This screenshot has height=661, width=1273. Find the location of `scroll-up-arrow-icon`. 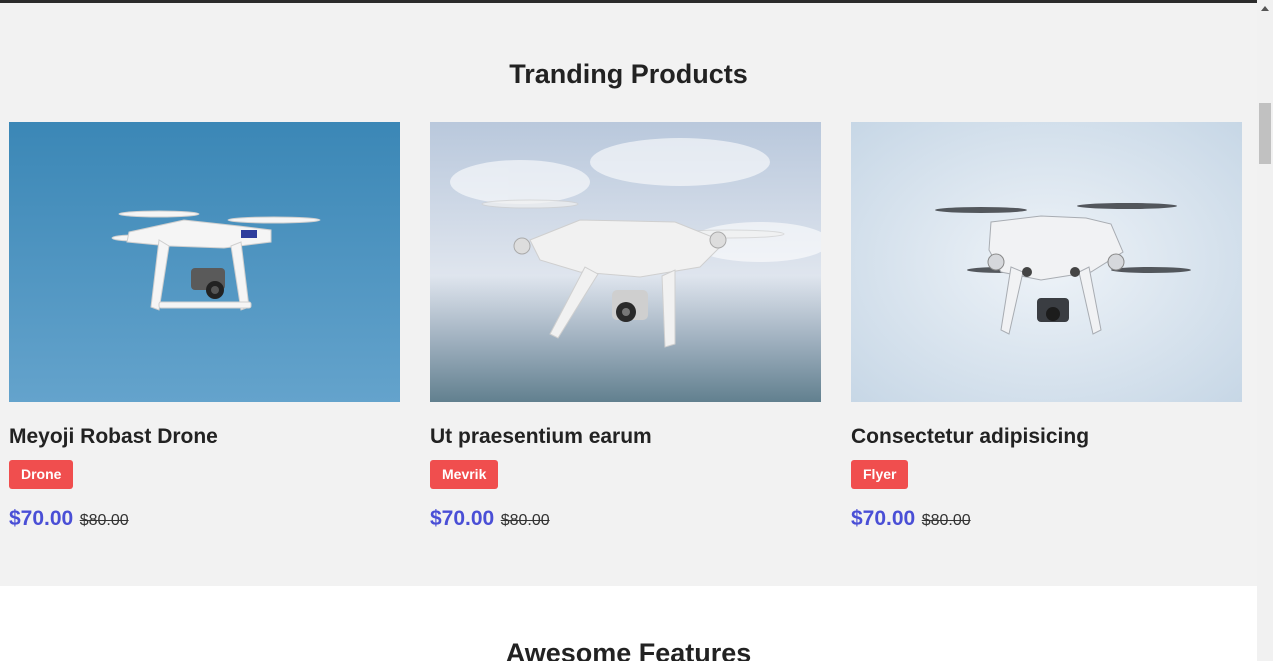

scroll-up-arrow-icon is located at coordinates (1265, 8).